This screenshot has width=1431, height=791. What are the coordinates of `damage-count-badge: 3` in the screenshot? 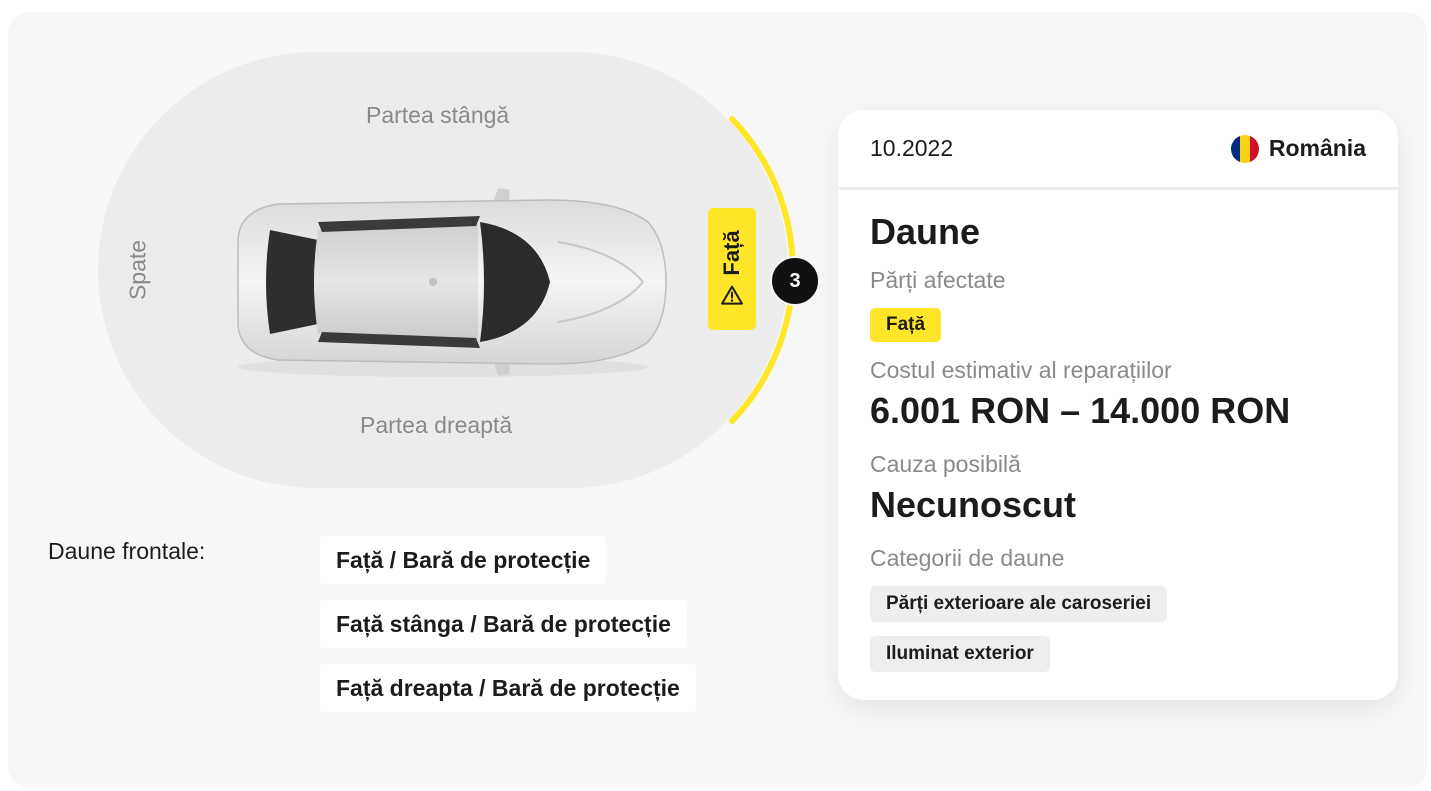 It's located at (795, 281).